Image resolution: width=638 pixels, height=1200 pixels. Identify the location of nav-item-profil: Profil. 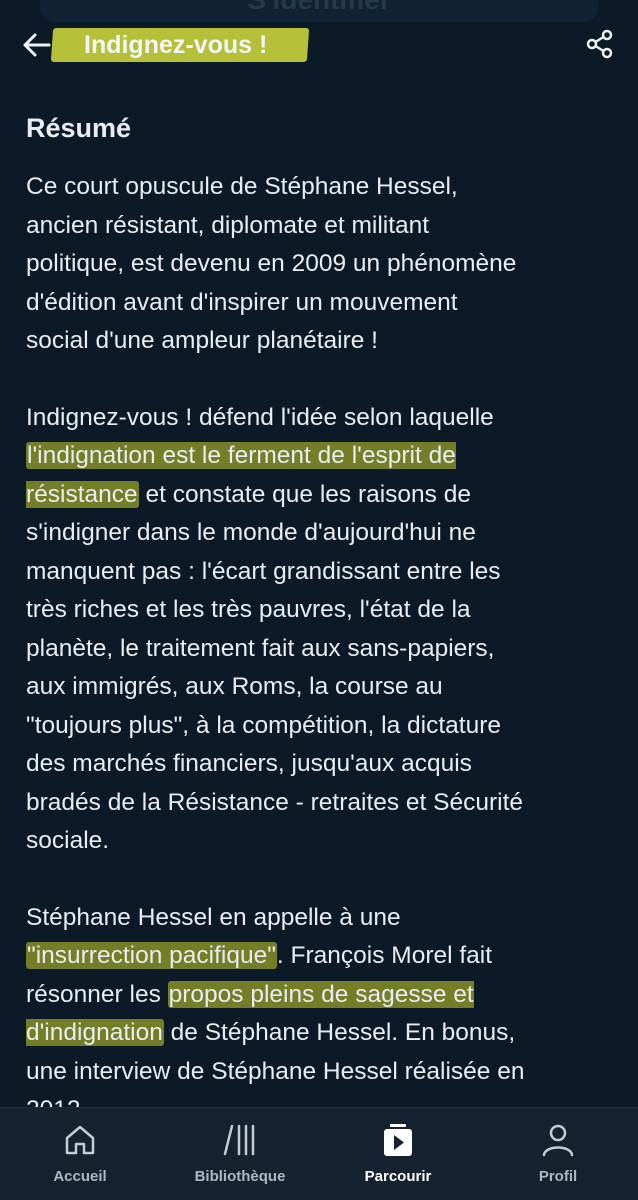
(558, 1151).